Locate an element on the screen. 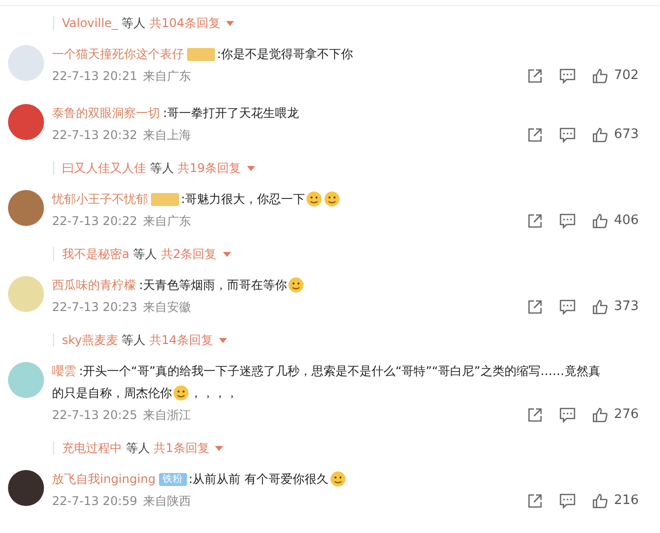 The width and height of the screenshot is (660, 533). like-count: 373 is located at coordinates (627, 307).